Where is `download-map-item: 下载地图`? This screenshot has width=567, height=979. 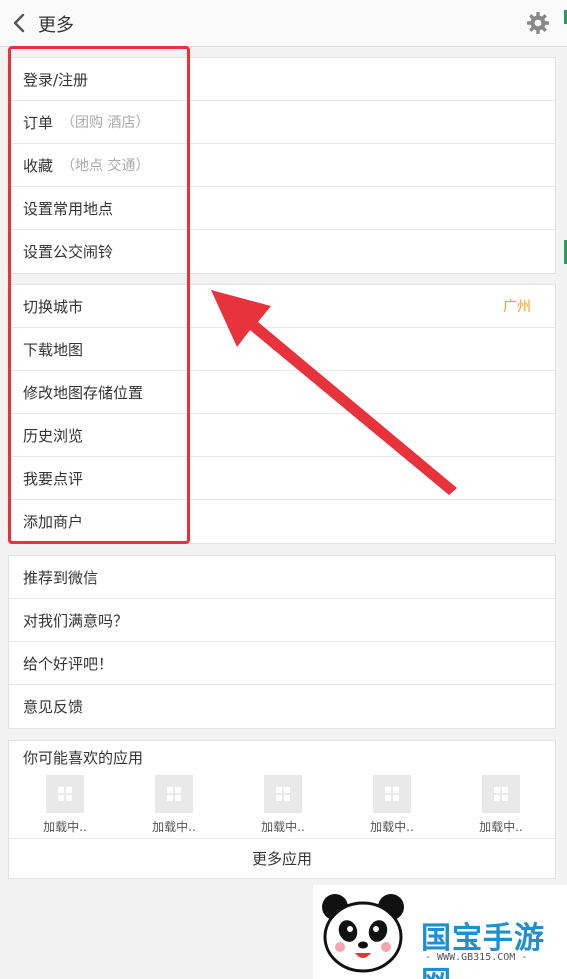 download-map-item: 下载地图 is located at coordinates (282, 349).